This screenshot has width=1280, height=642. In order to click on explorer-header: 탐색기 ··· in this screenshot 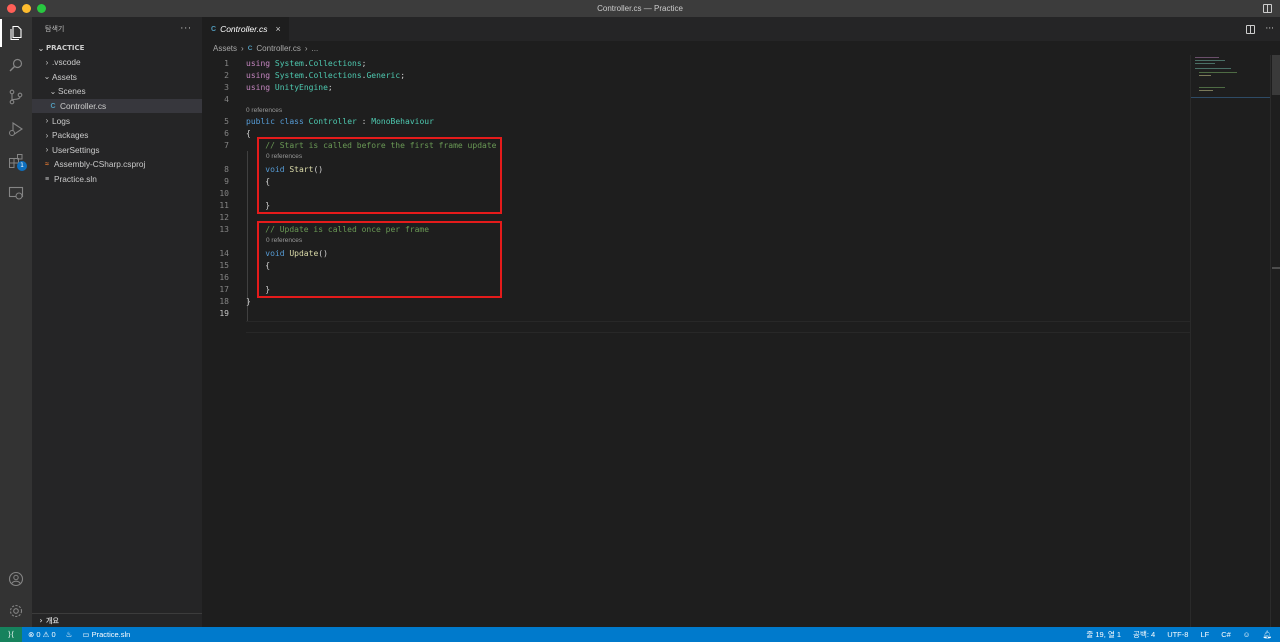, I will do `click(117, 29)`.